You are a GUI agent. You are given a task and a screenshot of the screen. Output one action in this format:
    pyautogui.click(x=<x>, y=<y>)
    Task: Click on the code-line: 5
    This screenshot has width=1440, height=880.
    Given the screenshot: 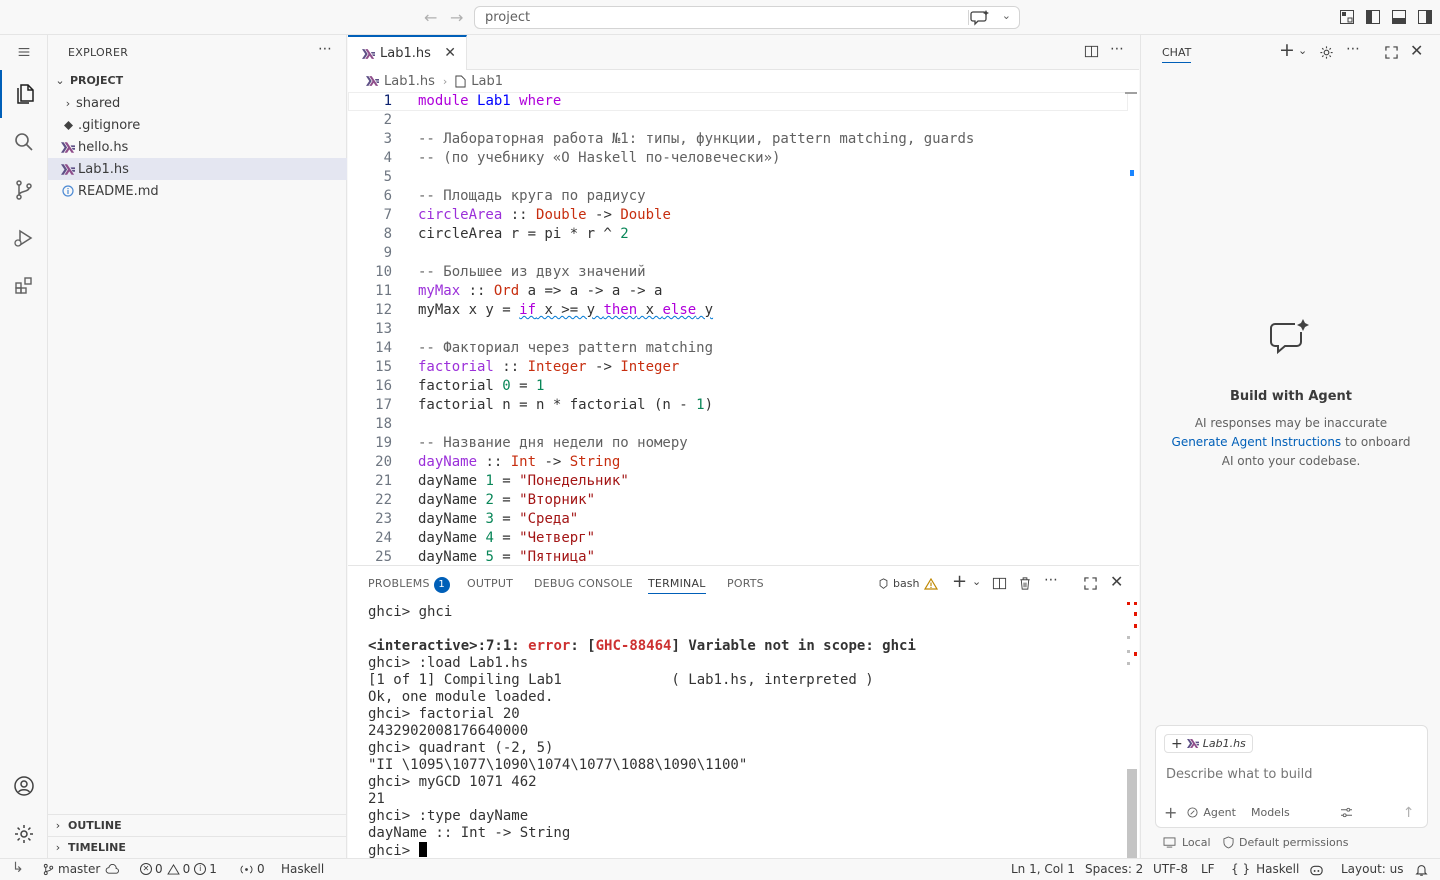 What is the action you would take?
    pyautogui.click(x=738, y=177)
    